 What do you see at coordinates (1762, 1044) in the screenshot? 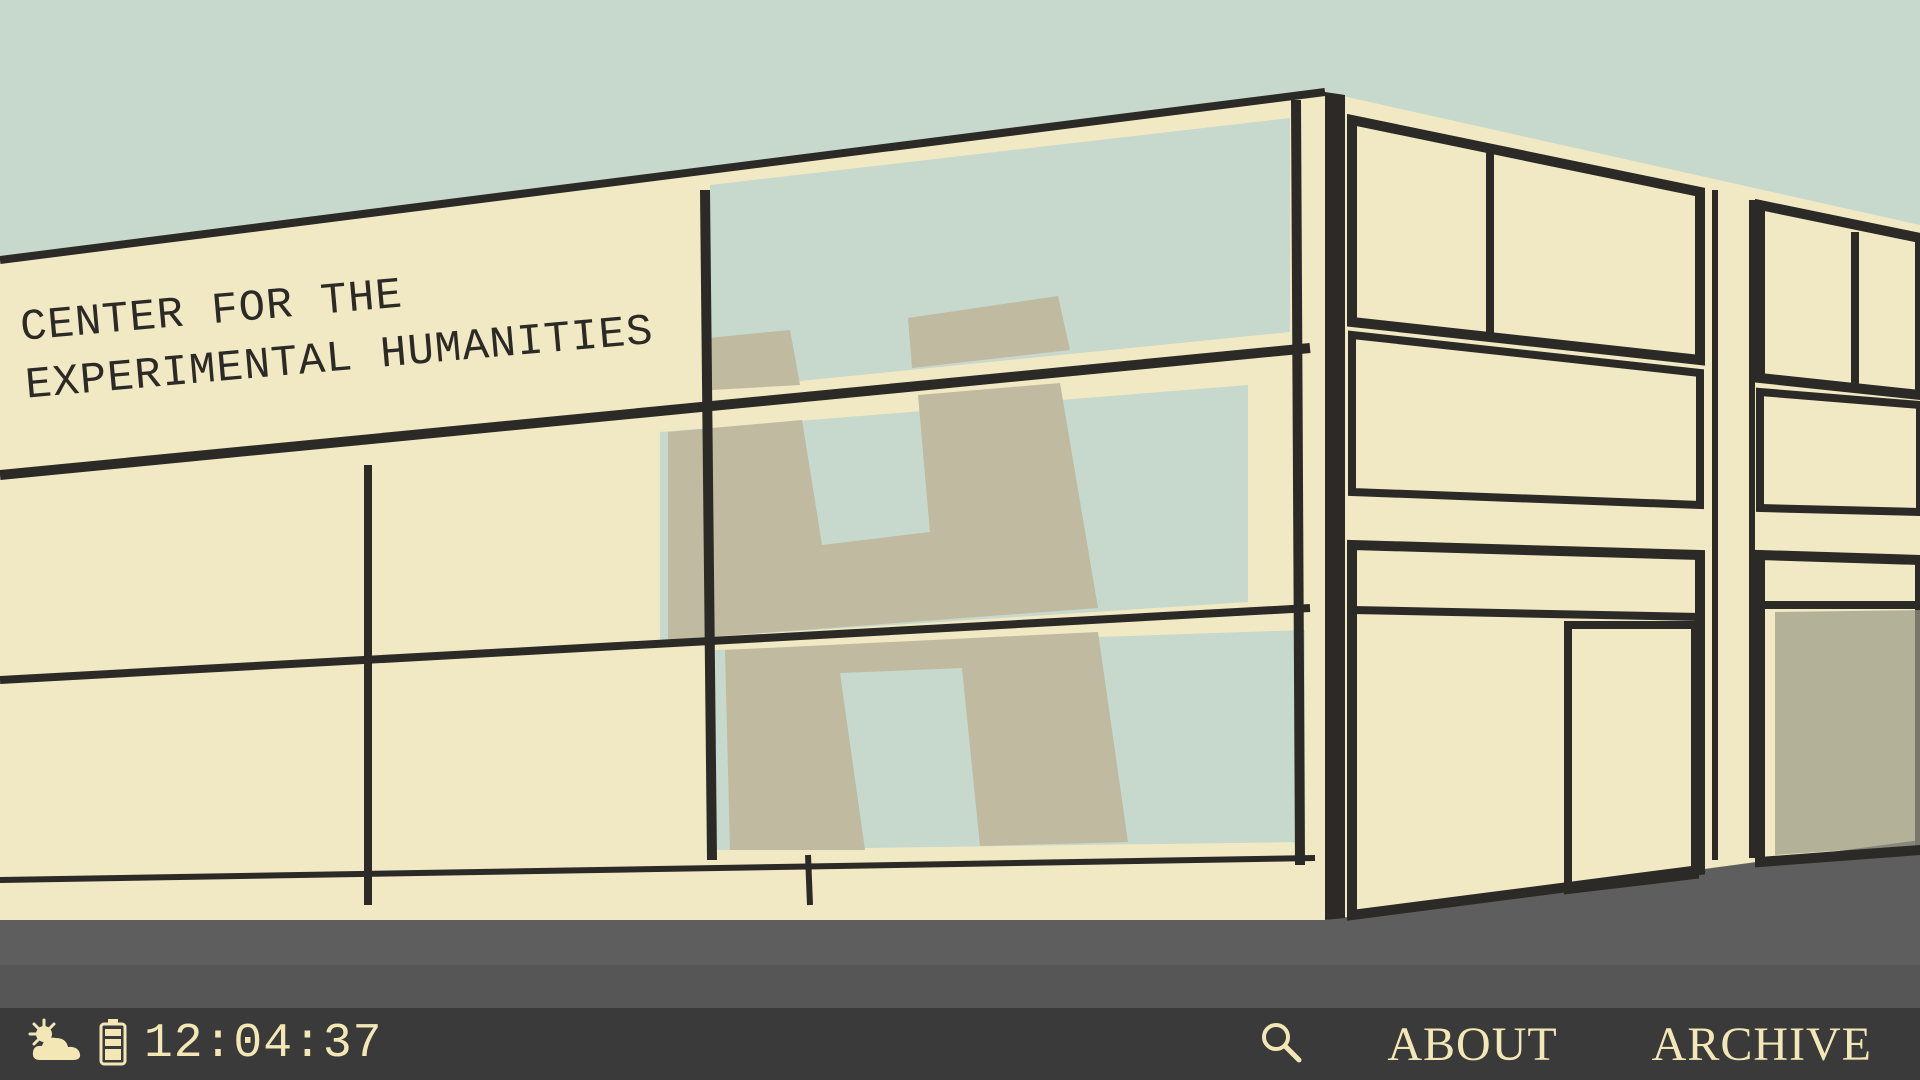
I see `nav-archive-link: ARCHIVE` at bounding box center [1762, 1044].